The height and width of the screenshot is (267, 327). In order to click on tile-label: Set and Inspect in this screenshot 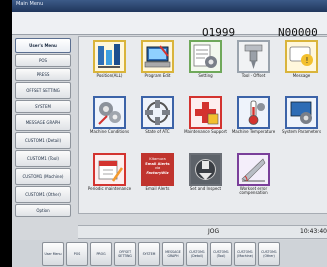, I will do `click(205, 188)`.